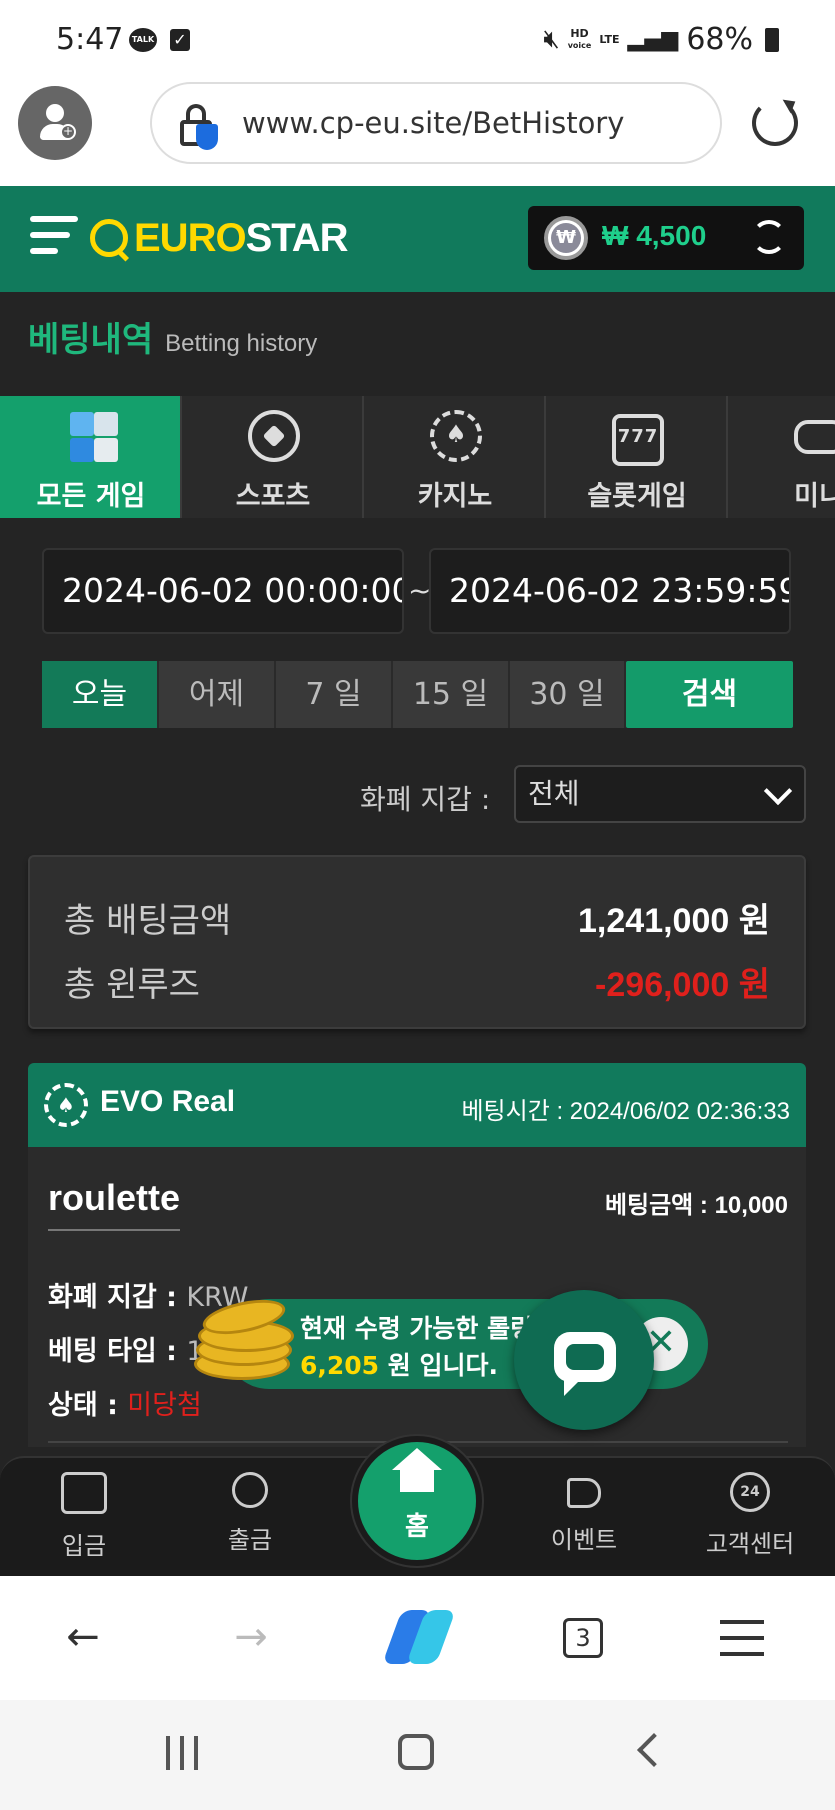 Image resolution: width=835 pixels, height=1810 pixels. Describe the element at coordinates (417, 239) in the screenshot. I see `site-header: EURO STAR ₩ ₩ 4,500` at that location.